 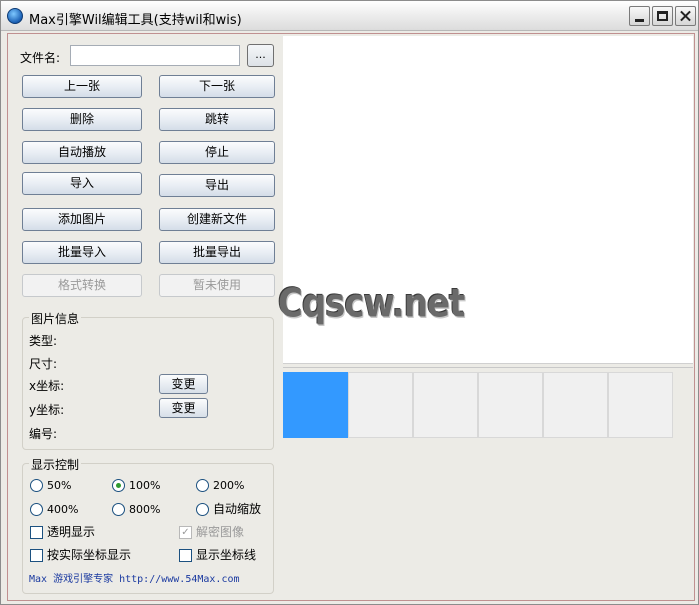 I want to click on close-icon, so click(x=685, y=16).